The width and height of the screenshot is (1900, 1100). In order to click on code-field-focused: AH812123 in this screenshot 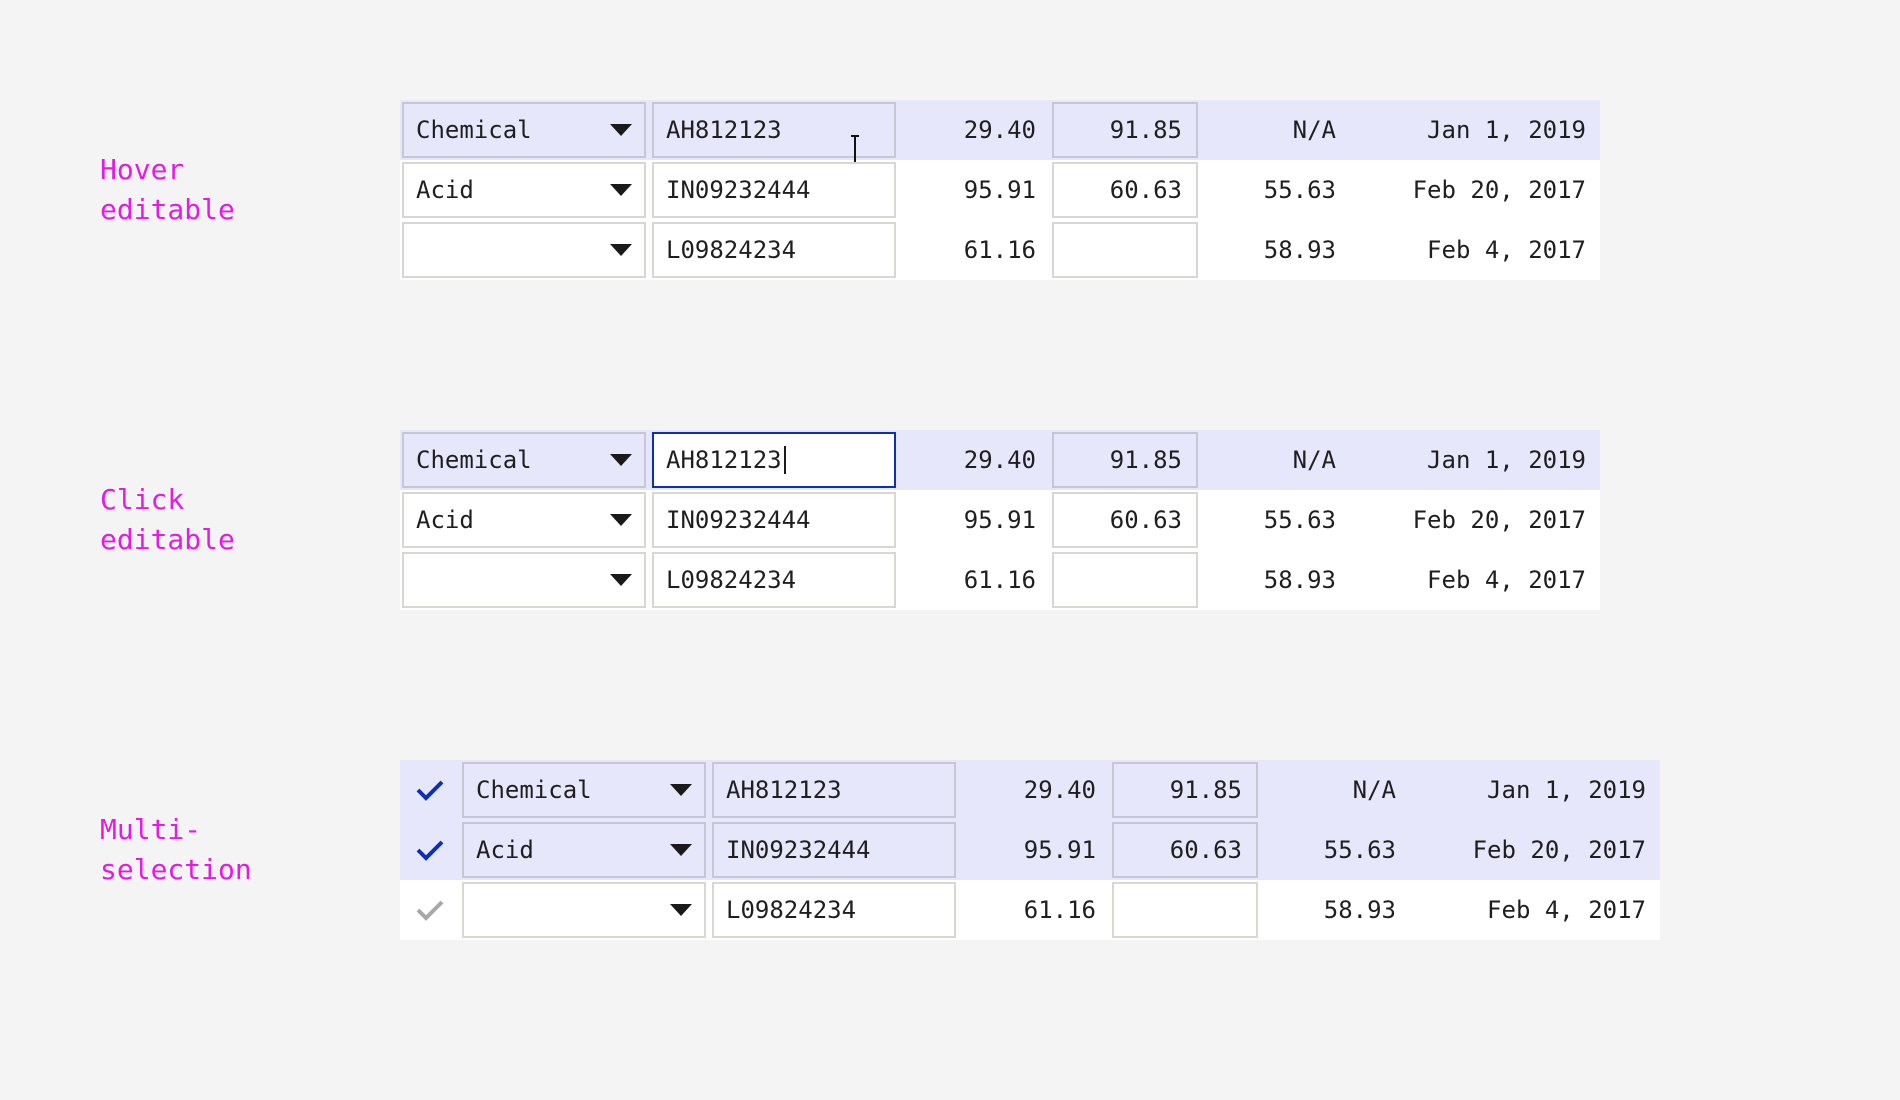, I will do `click(774, 460)`.